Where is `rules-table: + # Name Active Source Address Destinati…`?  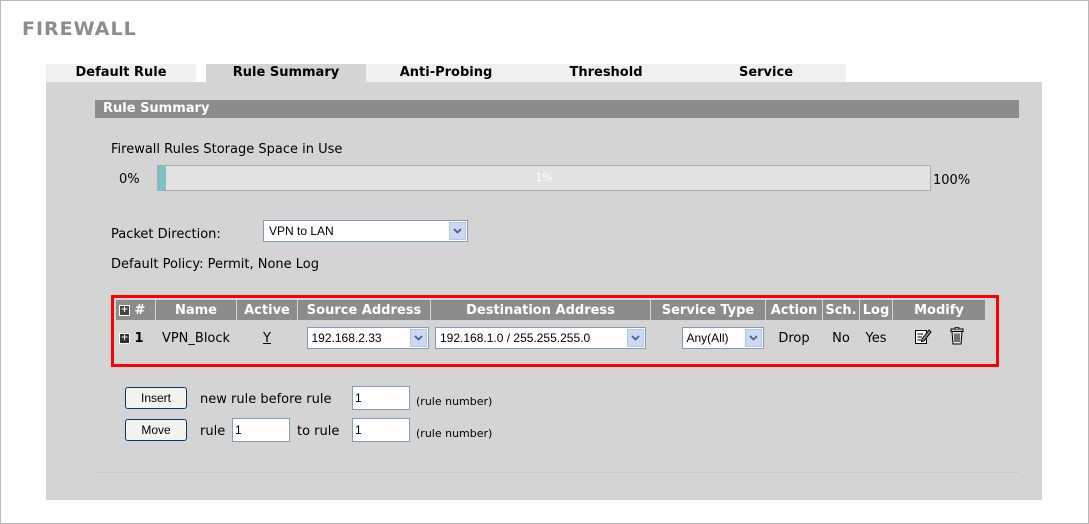 rules-table: + # Name Active Source Address Destinati… is located at coordinates (550, 328).